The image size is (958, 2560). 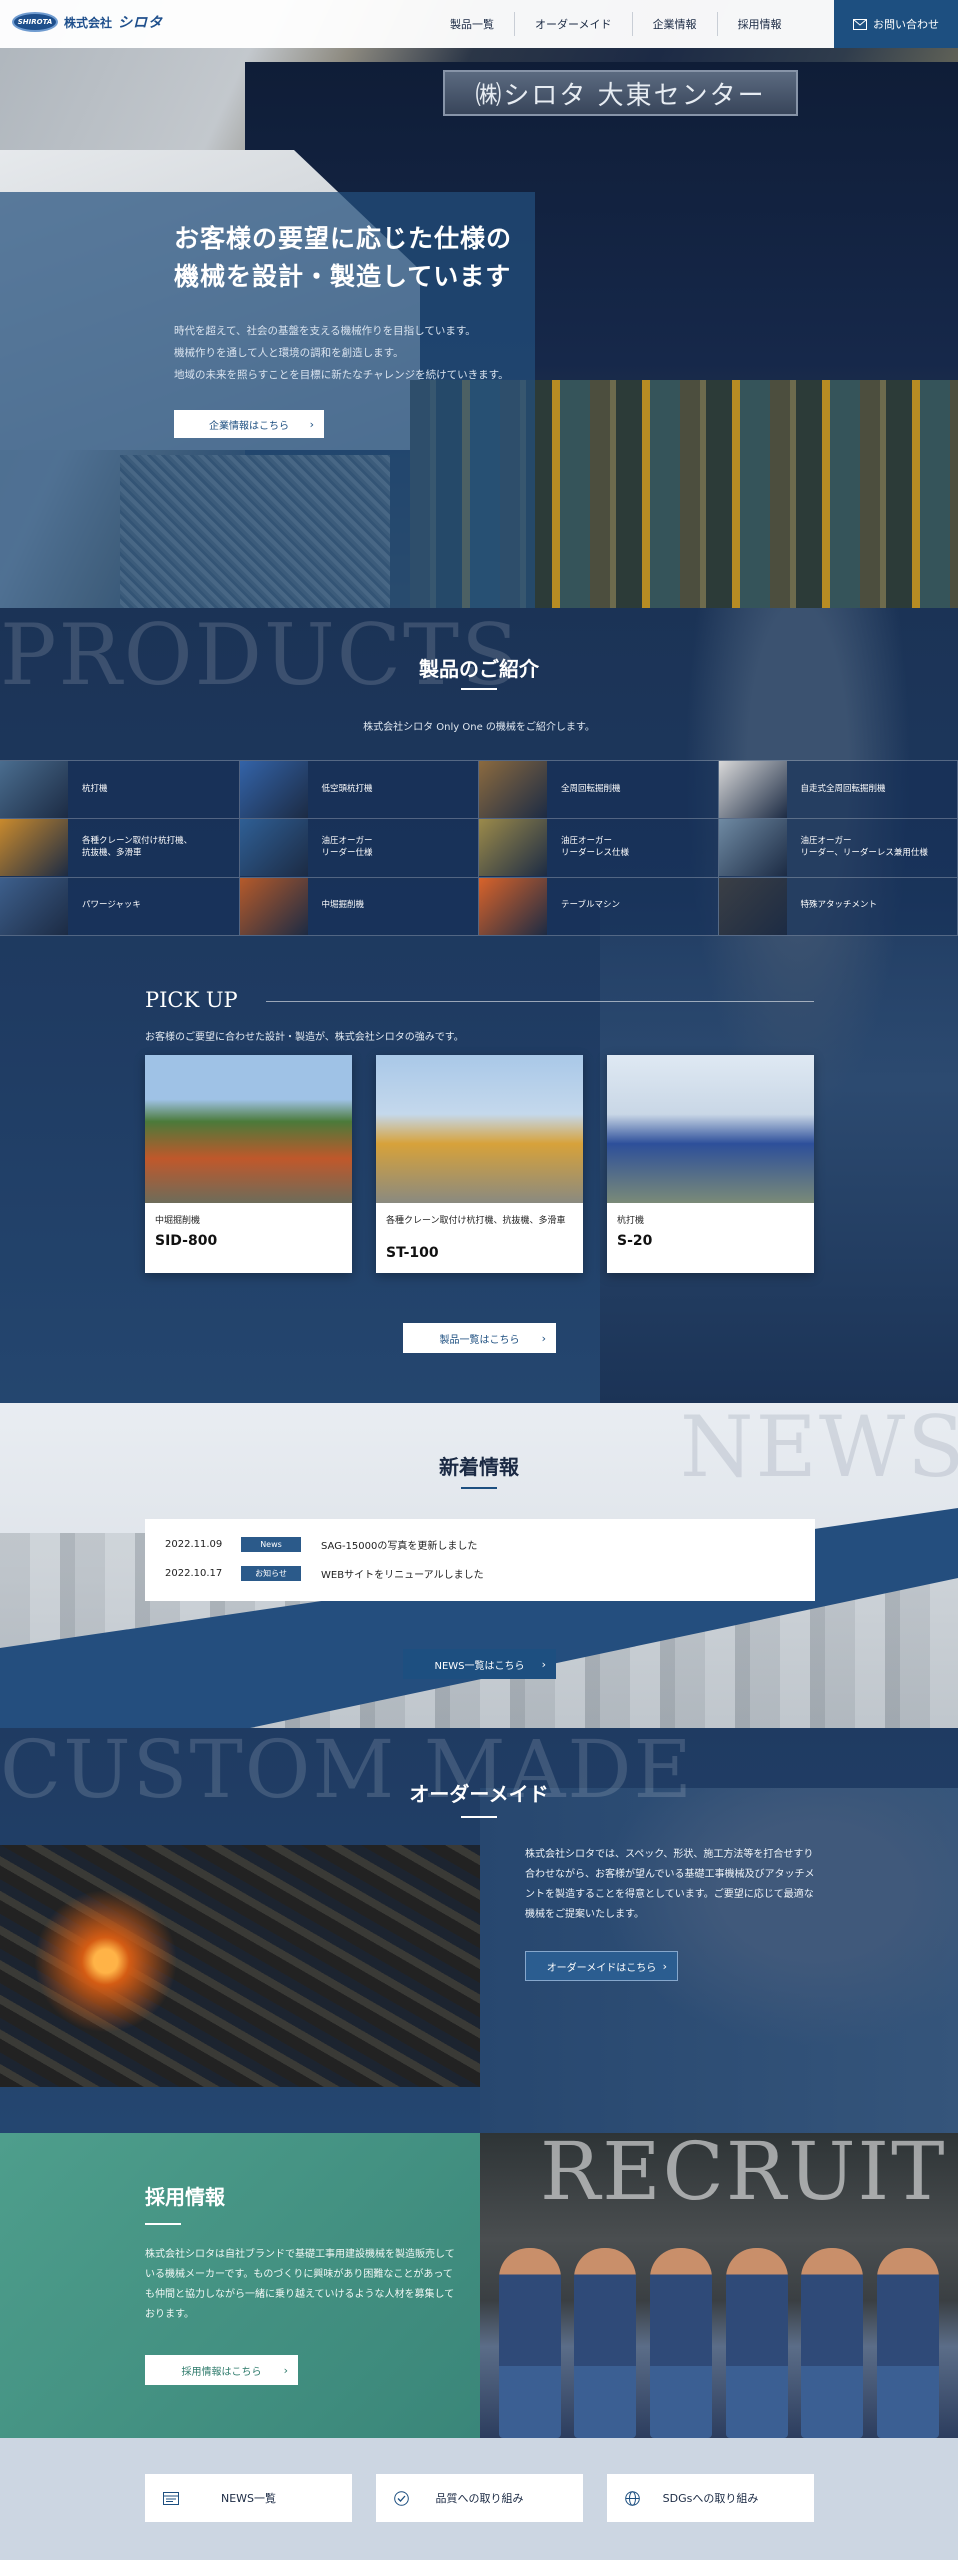 I want to click on pickup-card: 杭打機 S-20, so click(x=710, y=1164).